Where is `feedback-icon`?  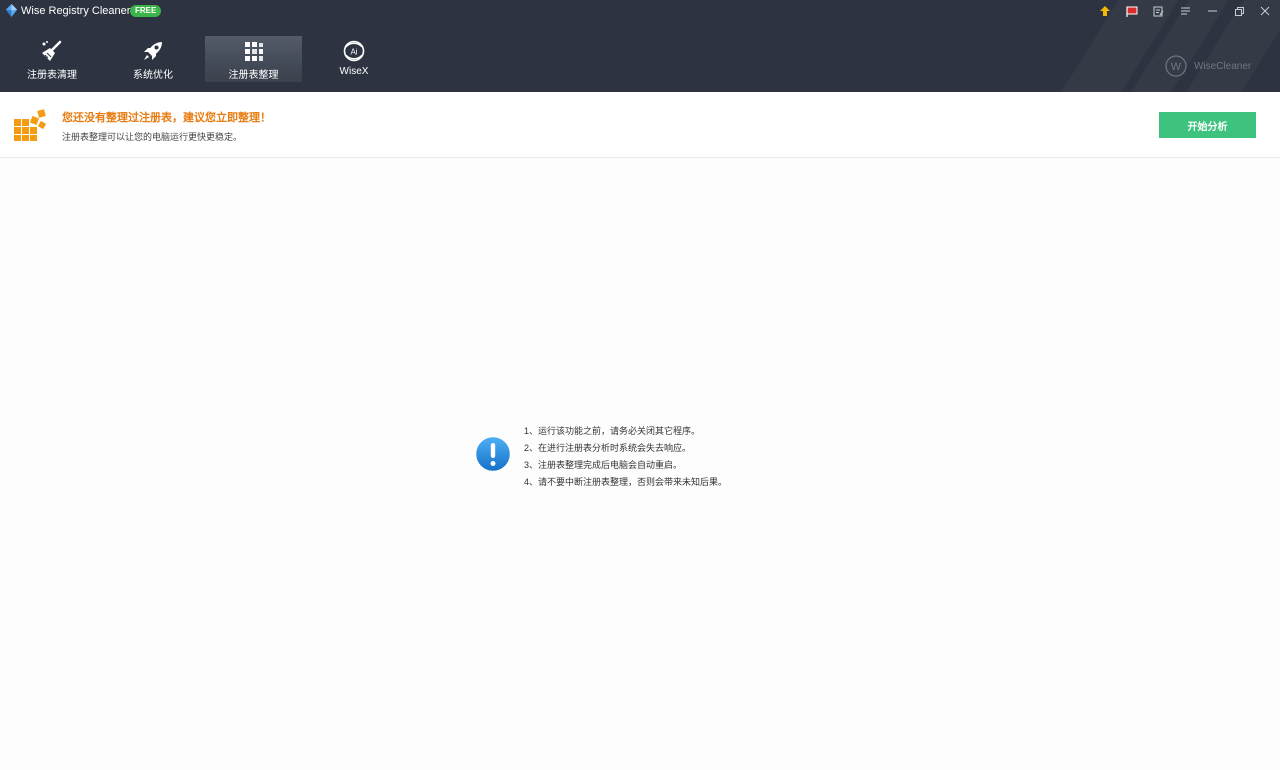
feedback-icon is located at coordinates (1158, 11).